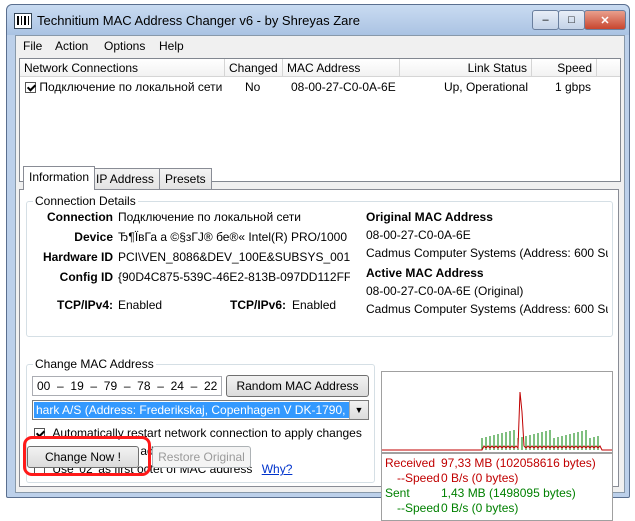 The image size is (635, 521). What do you see at coordinates (110, 386) in the screenshot?
I see `mac-octet-3: 79` at bounding box center [110, 386].